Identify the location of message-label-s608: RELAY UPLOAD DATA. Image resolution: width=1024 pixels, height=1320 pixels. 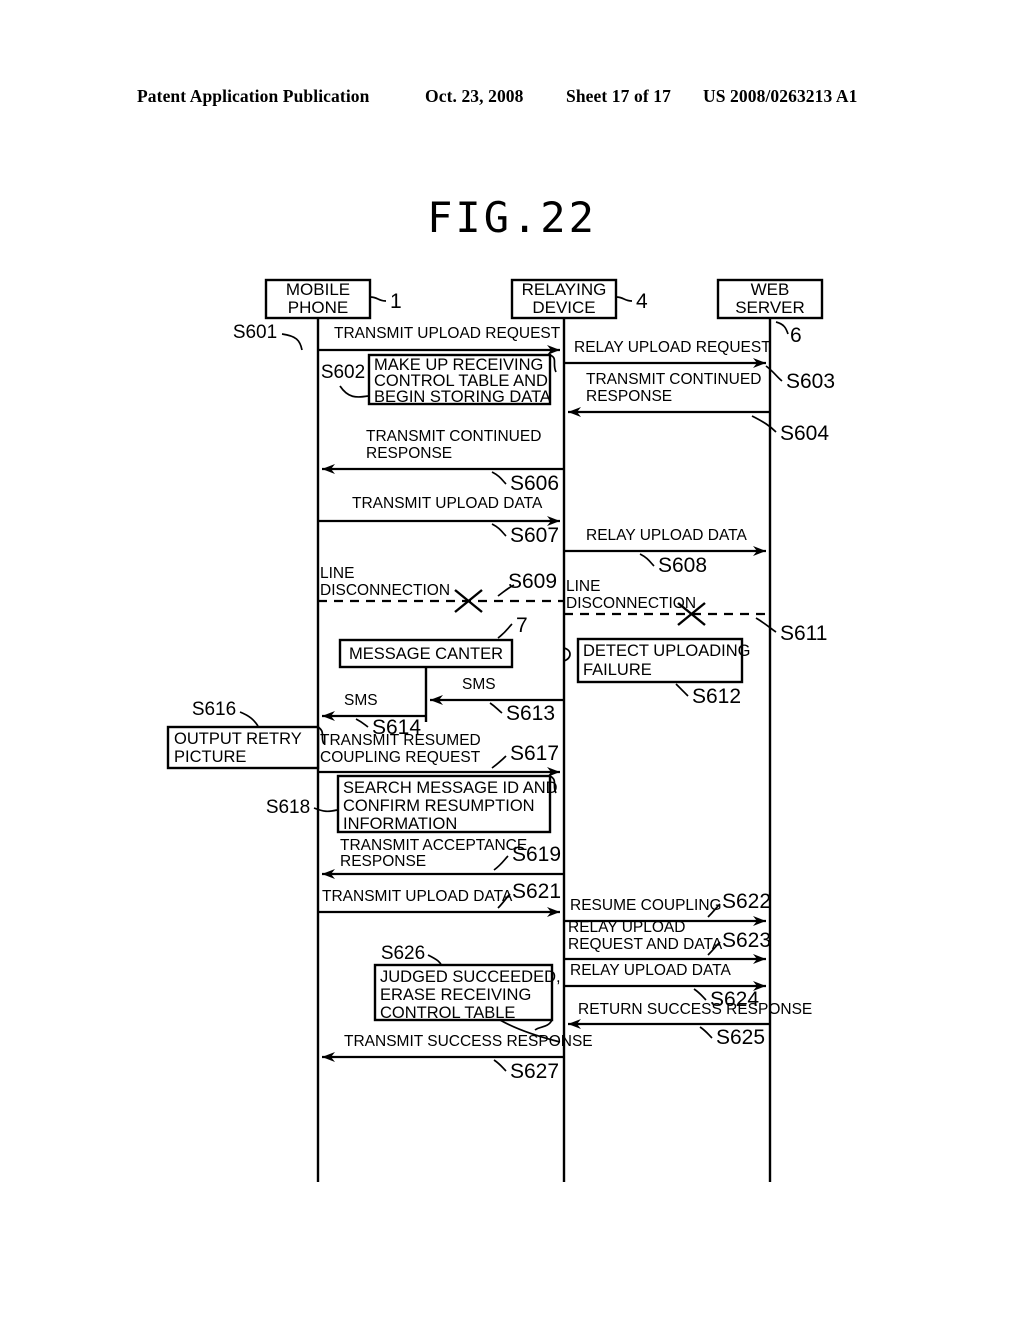
(666, 535).